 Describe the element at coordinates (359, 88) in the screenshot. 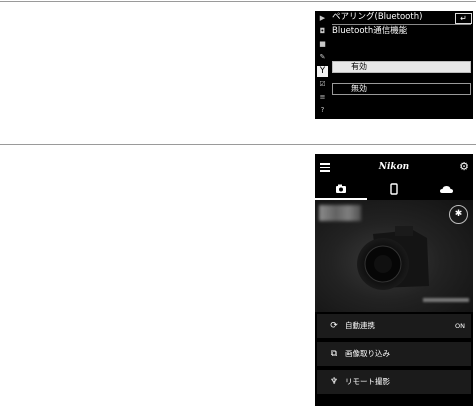

I see `option-label: 無効` at that location.